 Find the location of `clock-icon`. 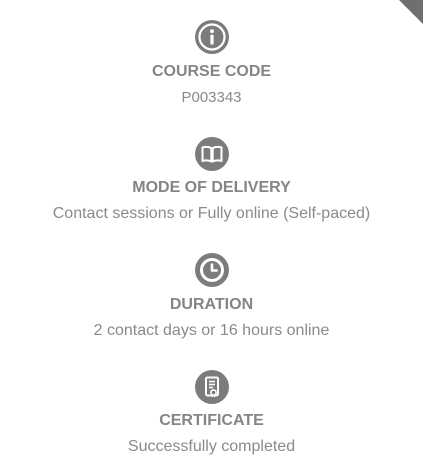

clock-icon is located at coordinates (211, 270).